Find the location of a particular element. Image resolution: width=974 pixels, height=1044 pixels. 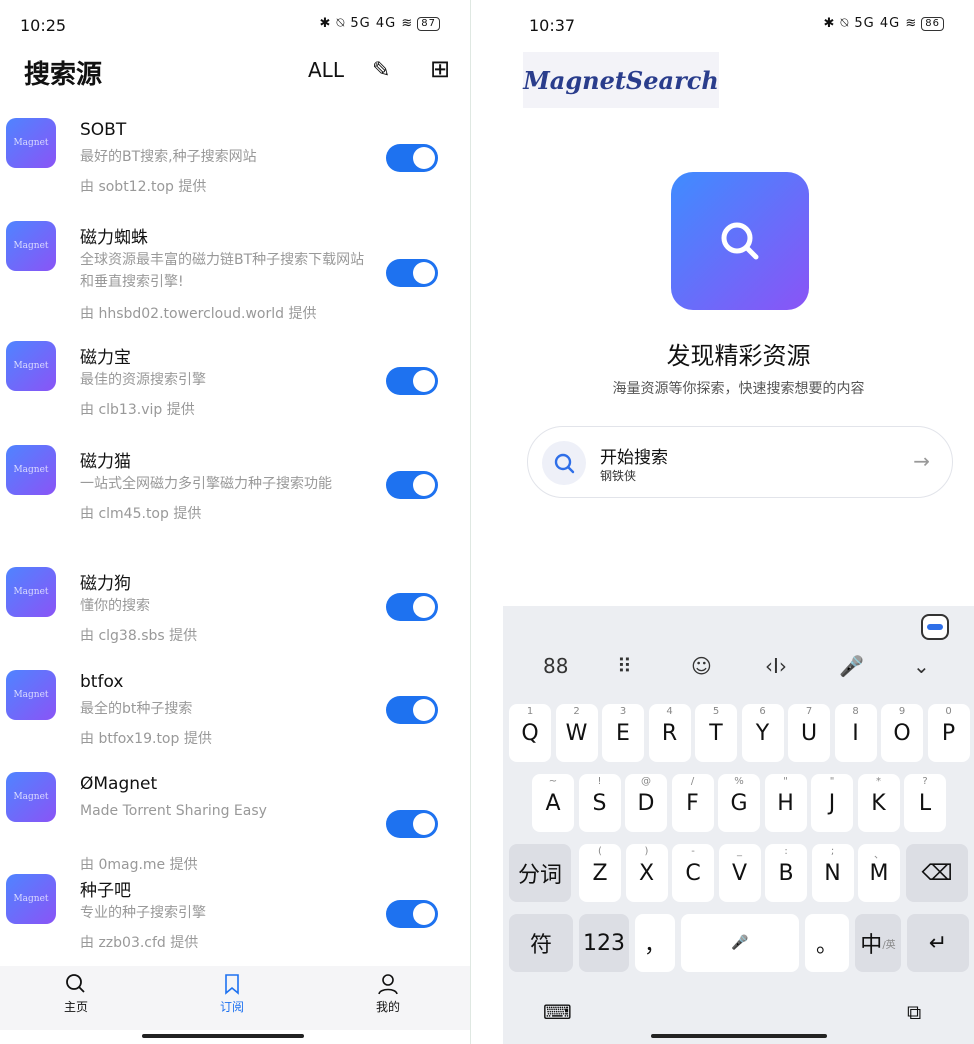

key-hint: / is located at coordinates (692, 781).